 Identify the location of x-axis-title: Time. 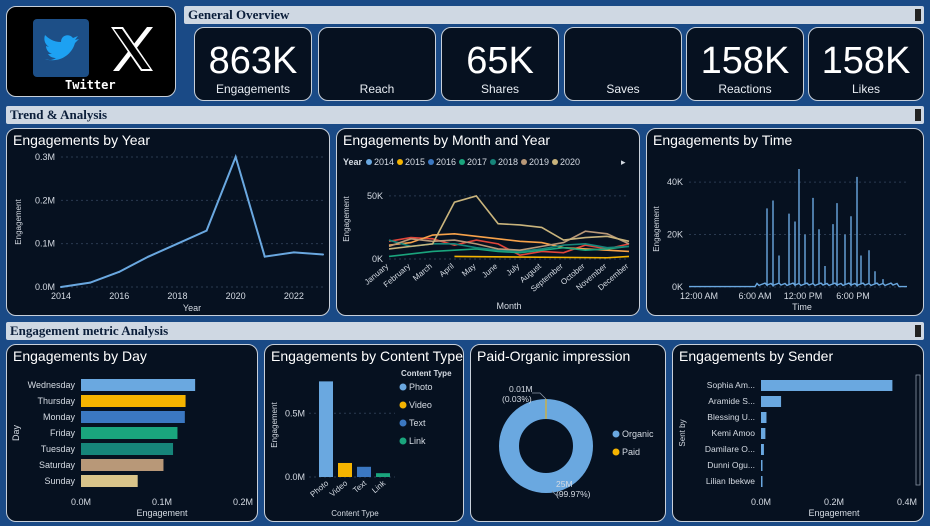
(802, 307).